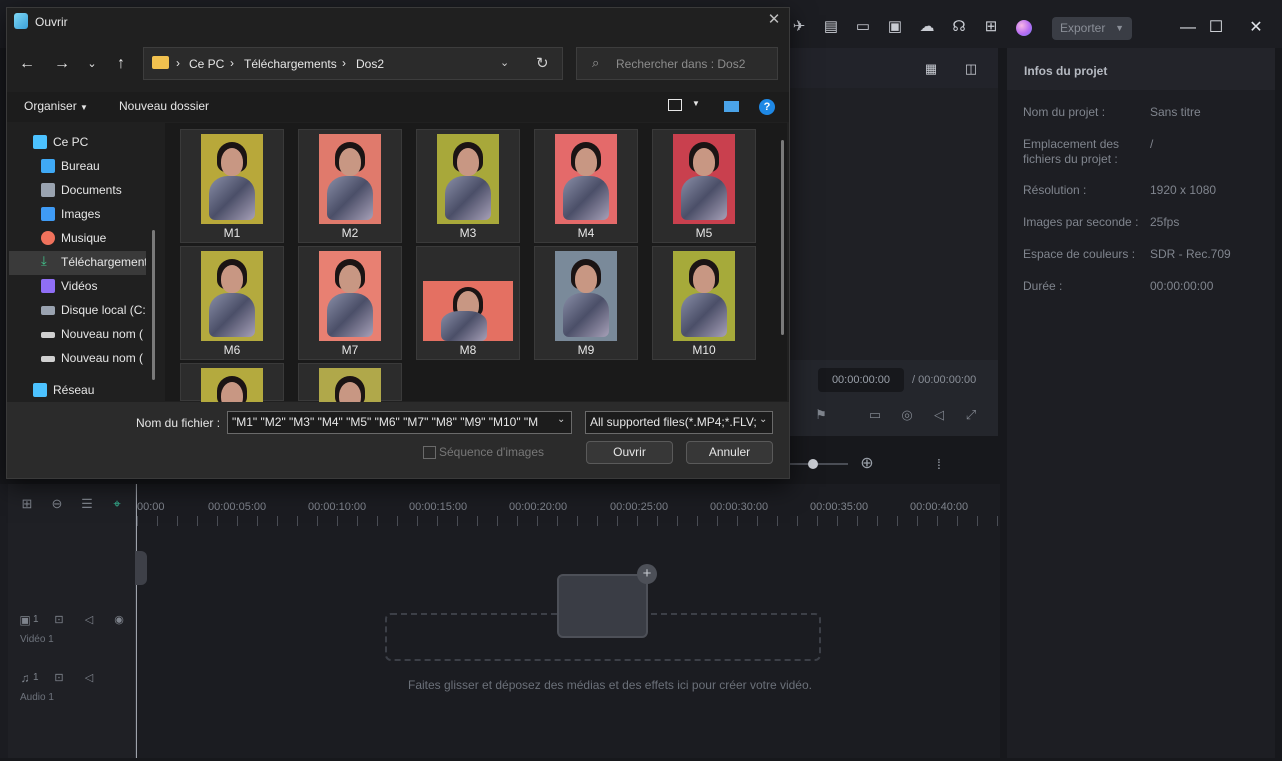 The width and height of the screenshot is (1282, 761). What do you see at coordinates (96, 190) in the screenshot?
I see `nav-item-documents: Documents` at bounding box center [96, 190].